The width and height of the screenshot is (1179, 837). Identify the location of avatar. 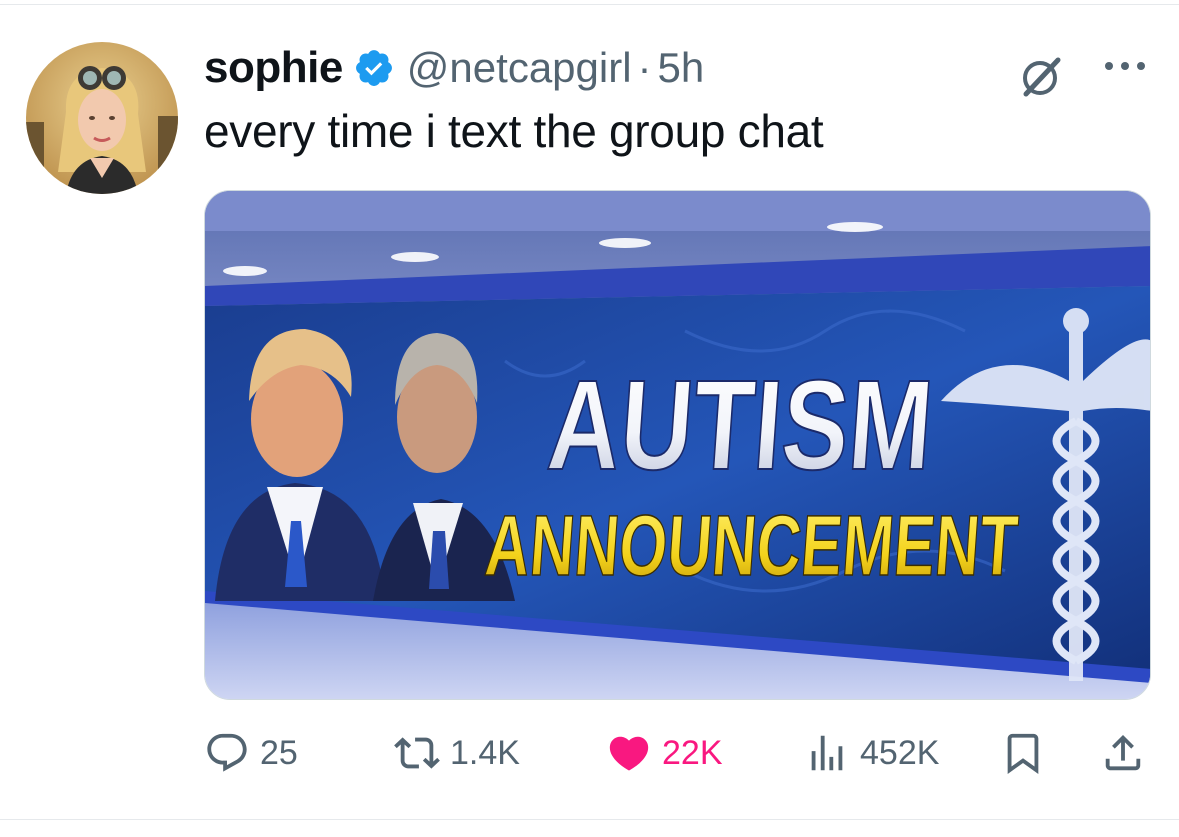
(102, 118).